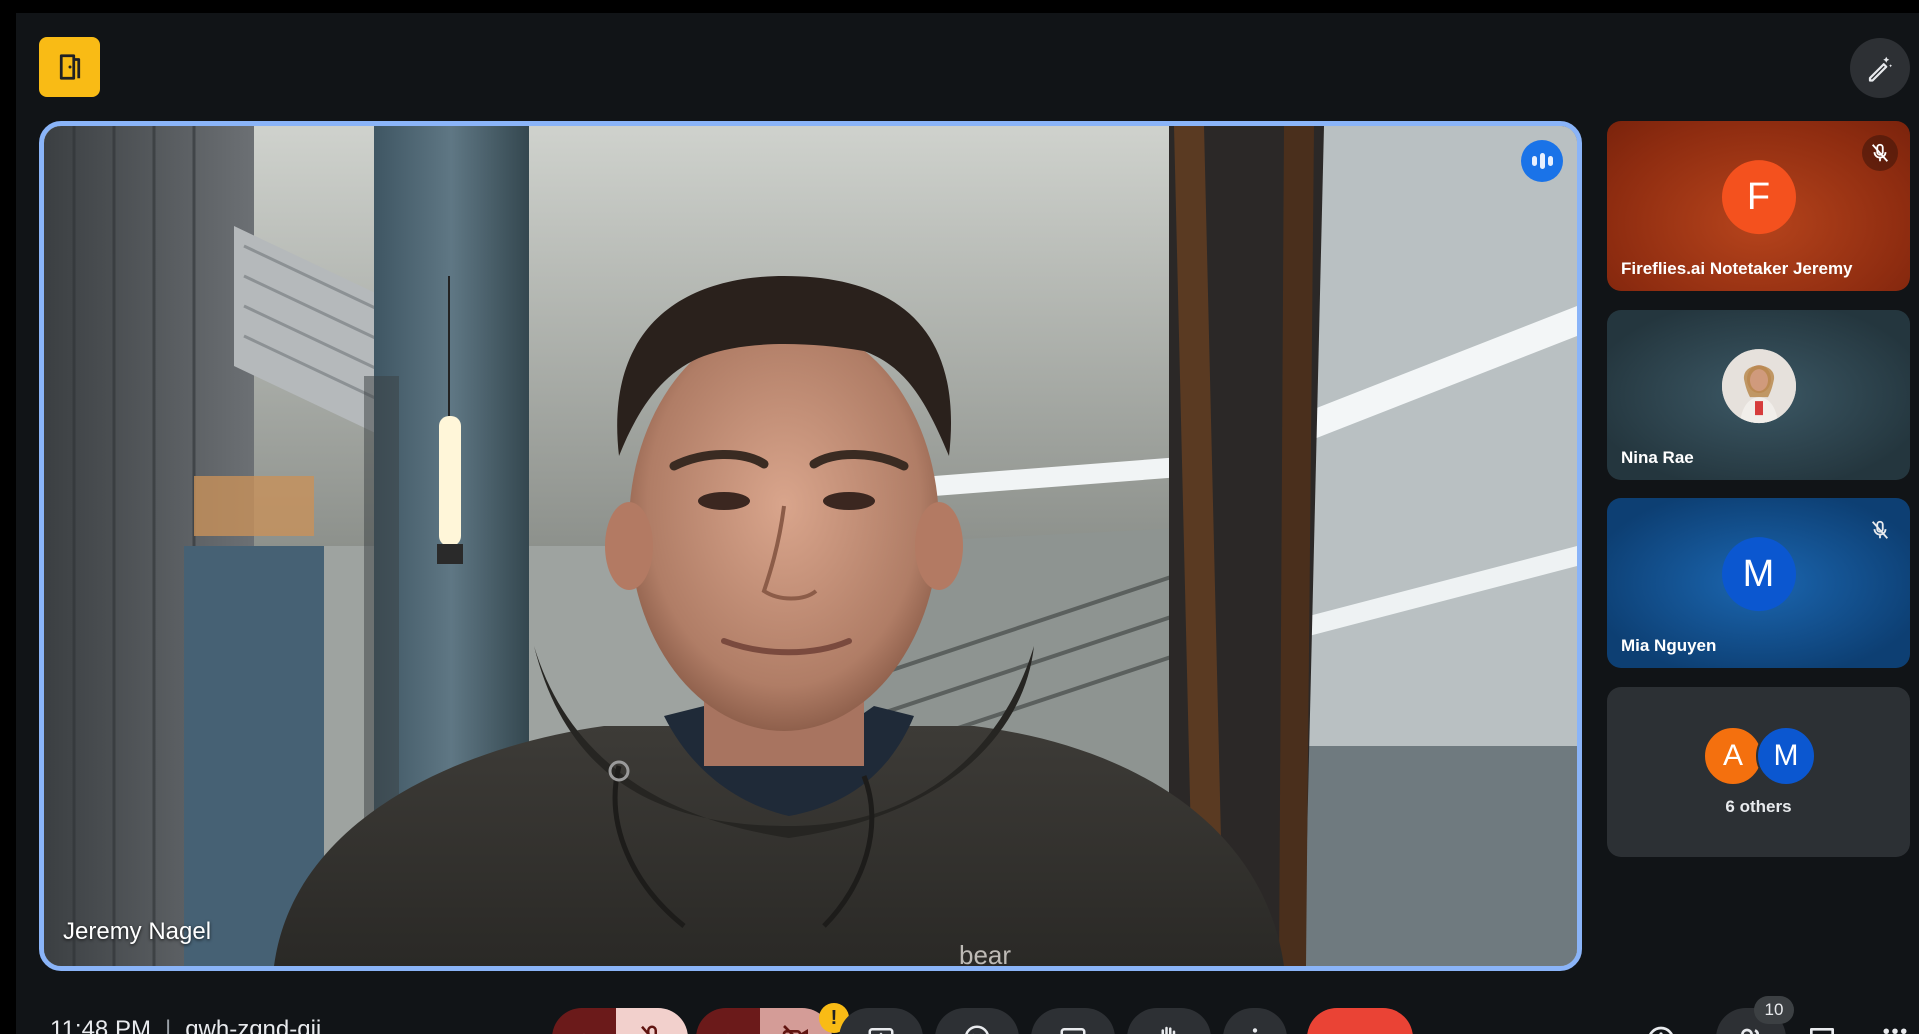 The image size is (1919, 1034). Describe the element at coordinates (1774, 1010) in the screenshot. I see `participant-count-badge: 10` at that location.